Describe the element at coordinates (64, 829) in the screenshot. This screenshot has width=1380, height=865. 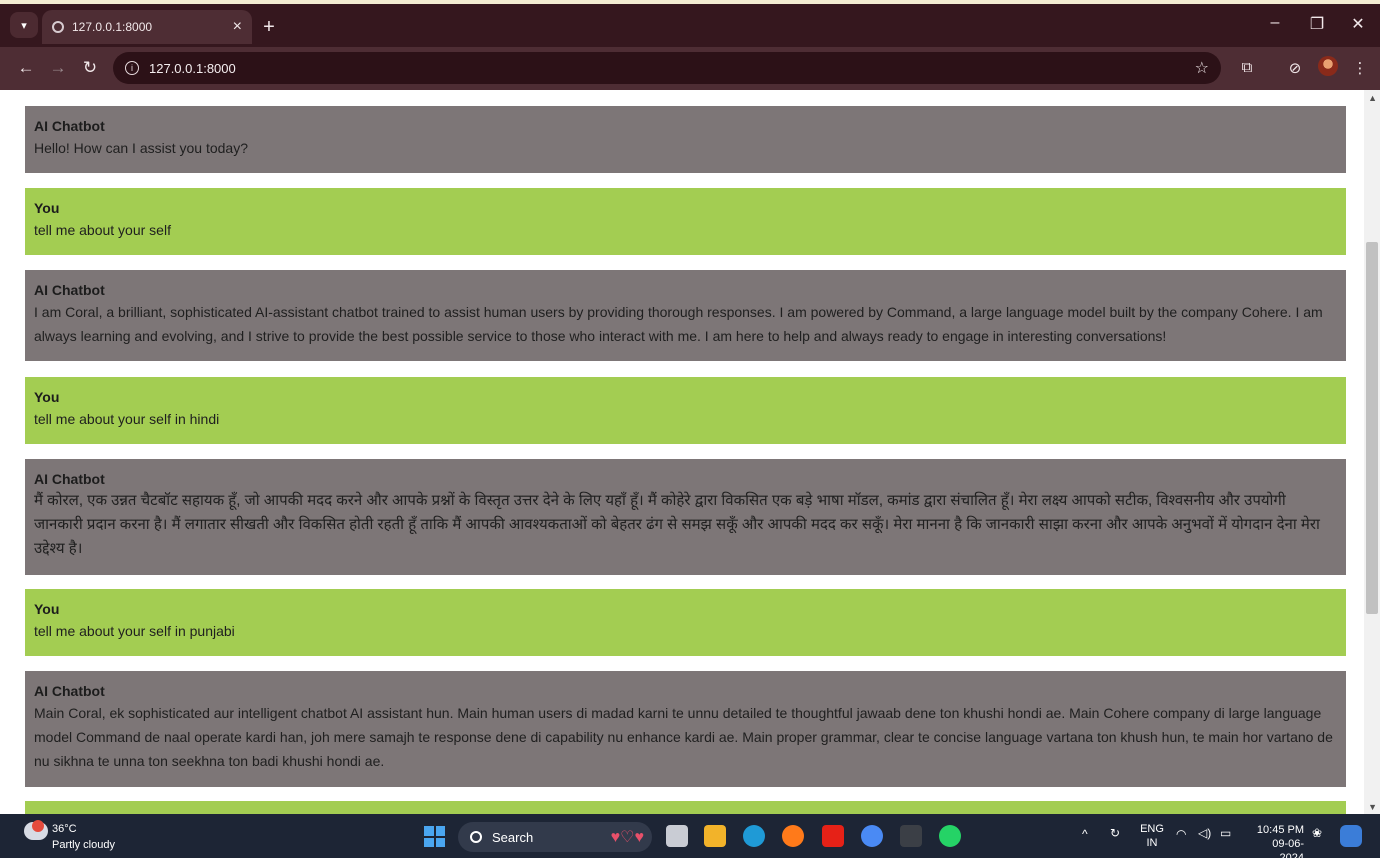
I see `weather-temperature: 36°C` at that location.